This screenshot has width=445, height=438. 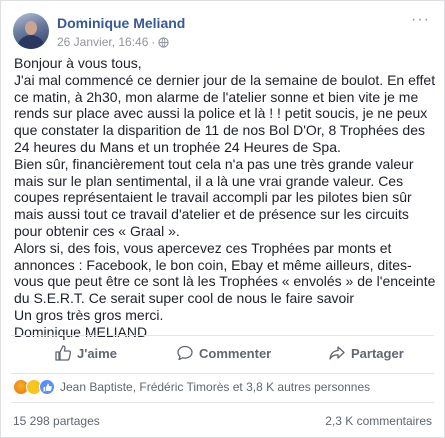 I want to click on avatar-body-shape, so click(x=31, y=42).